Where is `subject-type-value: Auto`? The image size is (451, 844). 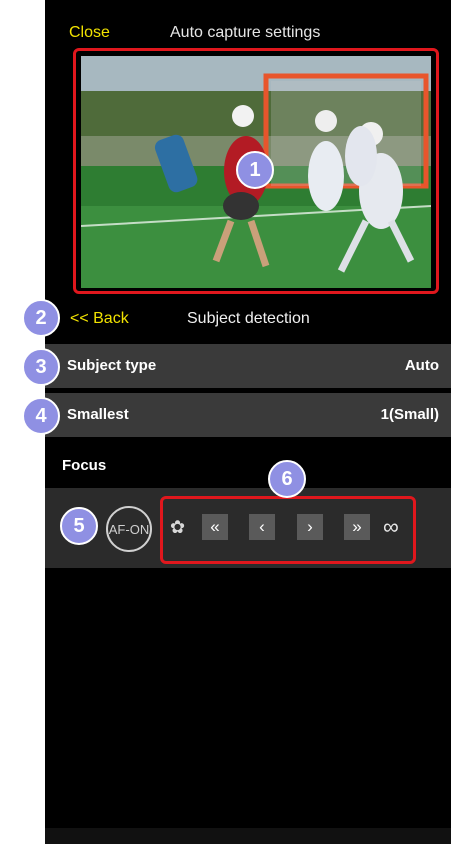
subject-type-value: Auto is located at coordinates (421, 365).